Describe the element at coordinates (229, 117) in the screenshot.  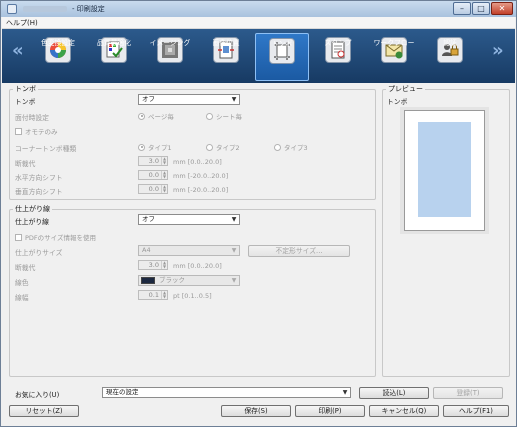
I see `radio-label: シート毎` at that location.